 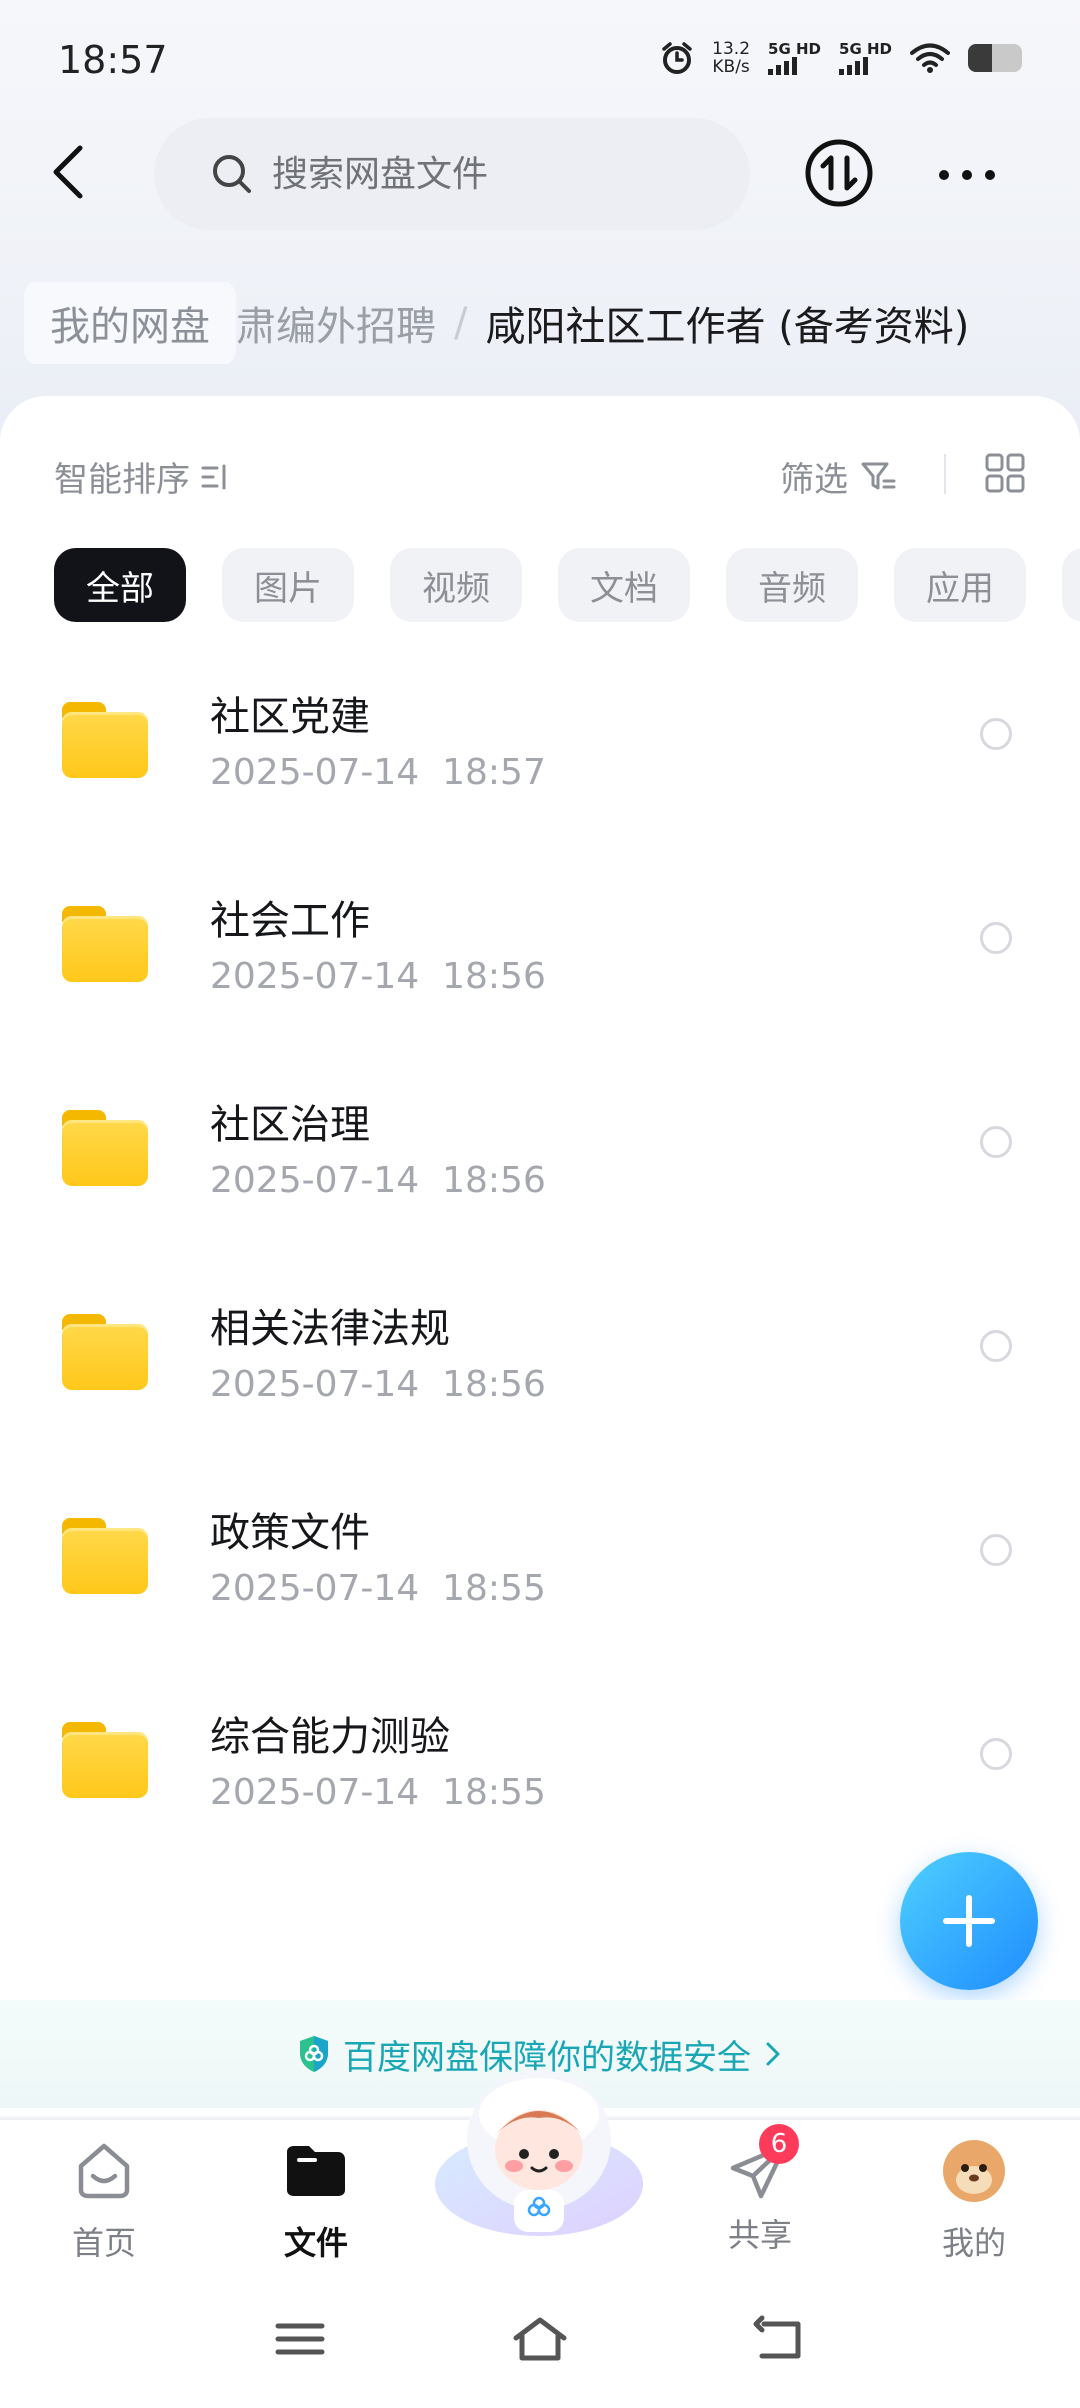 What do you see at coordinates (731, 49) in the screenshot?
I see `network-speed-value: 13.2` at bounding box center [731, 49].